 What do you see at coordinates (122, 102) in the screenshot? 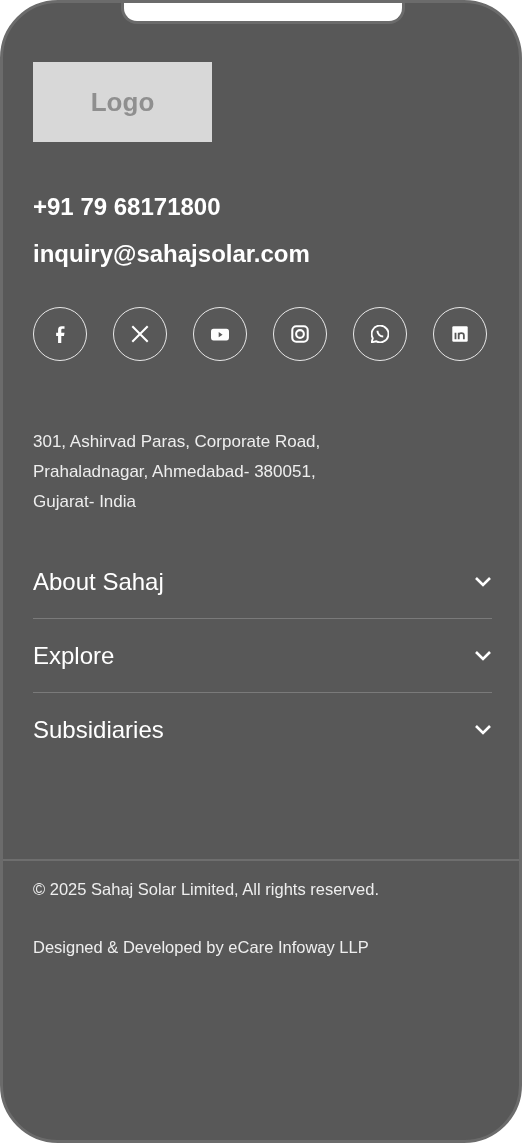
I see `logo-text: Logo` at bounding box center [122, 102].